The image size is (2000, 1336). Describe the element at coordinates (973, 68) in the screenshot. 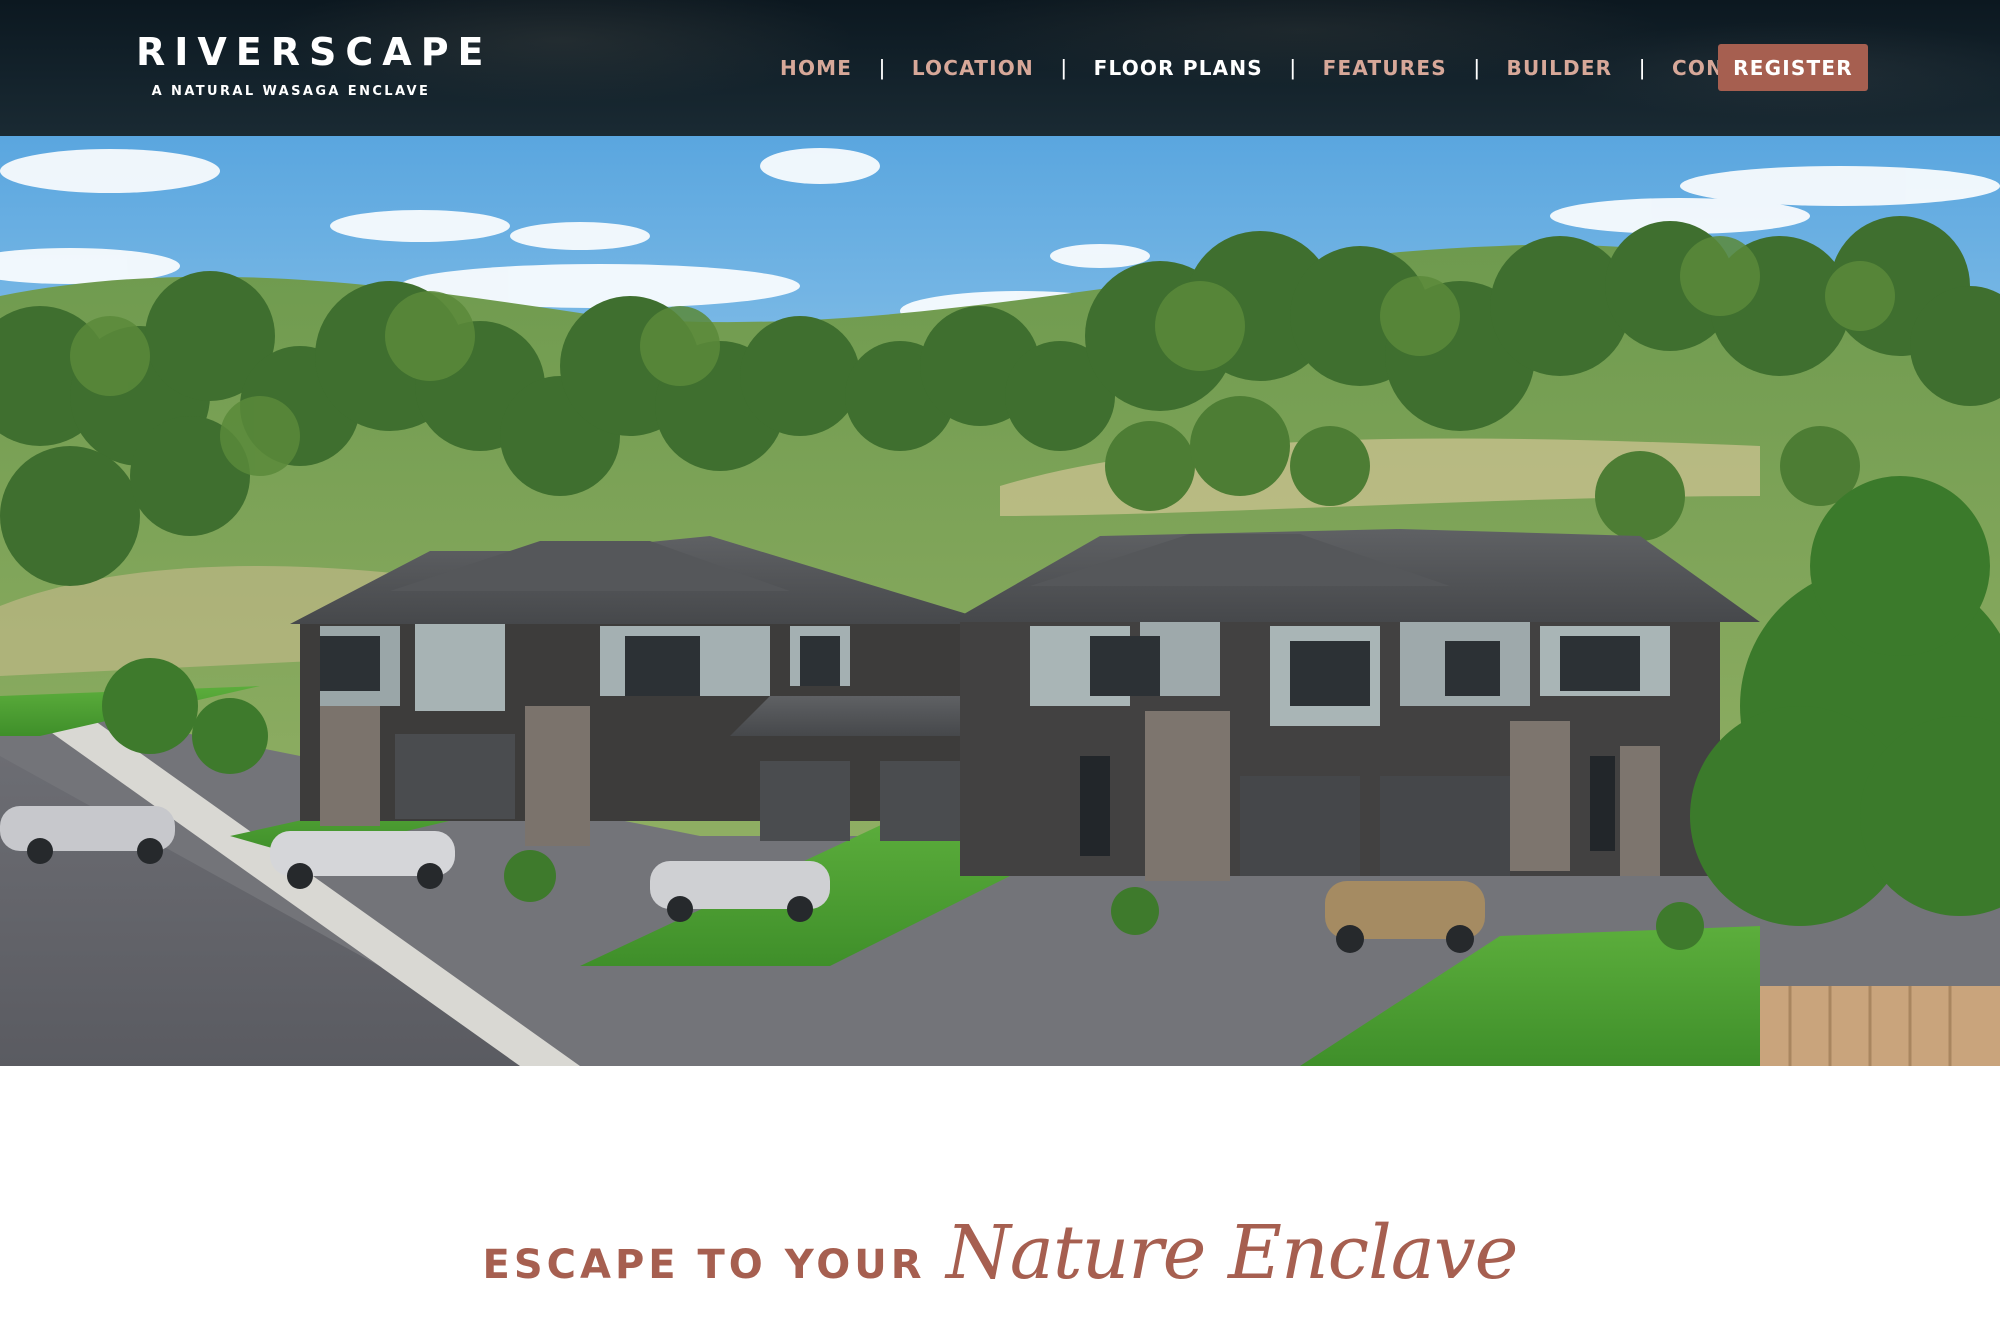

I see `nav-location: LOCATION` at that location.